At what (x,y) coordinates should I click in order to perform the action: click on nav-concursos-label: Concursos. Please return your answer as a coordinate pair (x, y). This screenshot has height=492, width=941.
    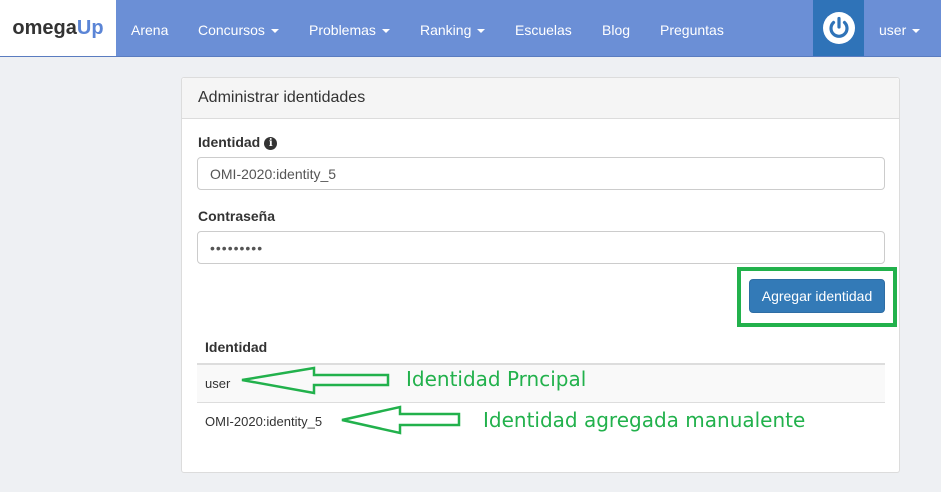
    Looking at the image, I should click on (231, 30).